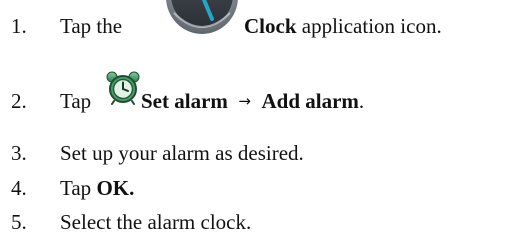 Image resolution: width=505 pixels, height=245 pixels. What do you see at coordinates (252, 101) in the screenshot?
I see `step-rest: Set alarm → Add alarm.` at bounding box center [252, 101].